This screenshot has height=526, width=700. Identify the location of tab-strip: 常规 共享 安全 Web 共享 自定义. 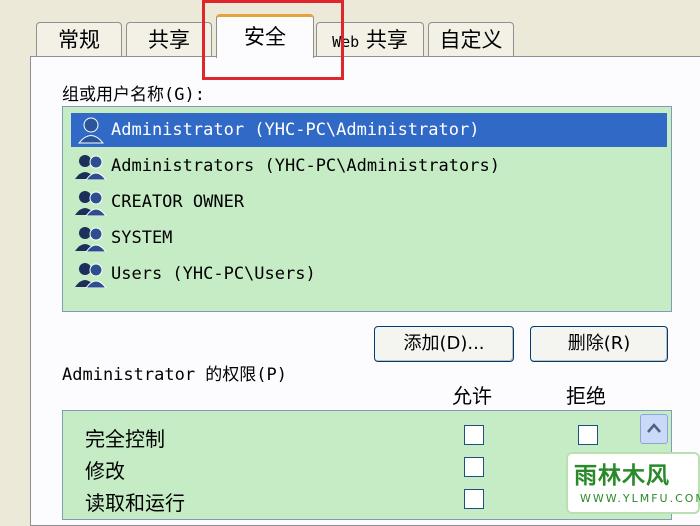
(350, 29).